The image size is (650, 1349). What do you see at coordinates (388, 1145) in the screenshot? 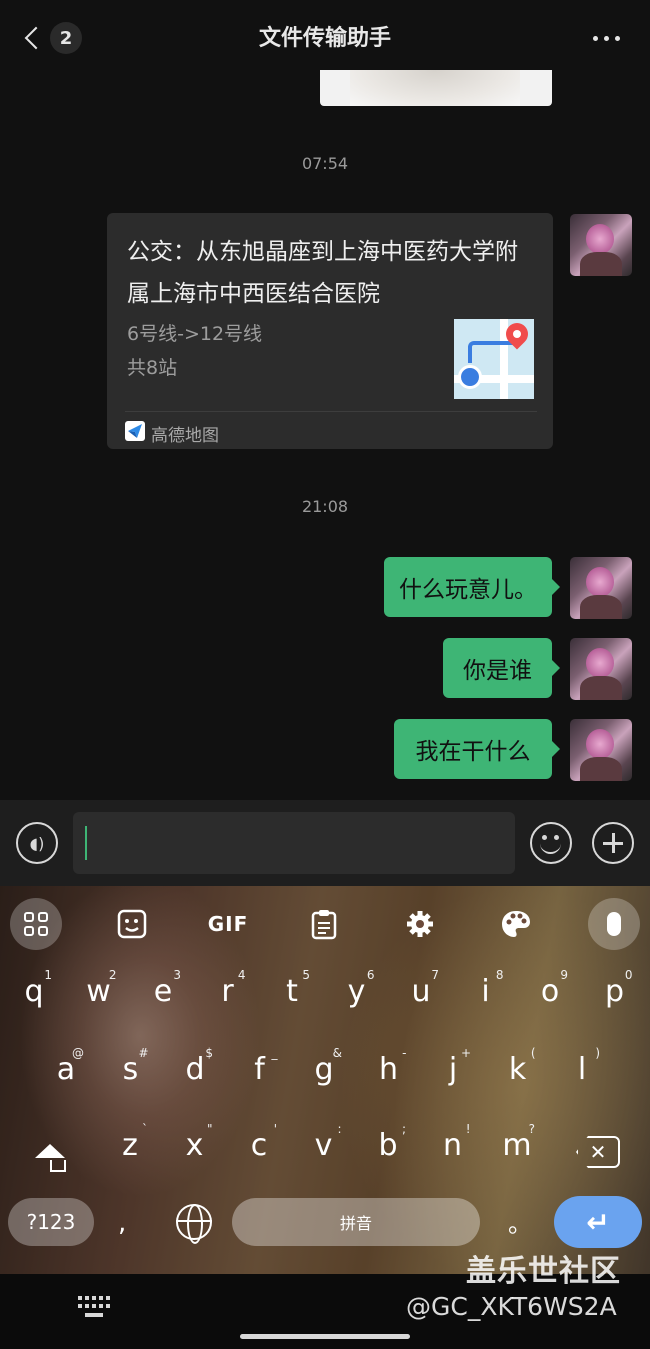
I see `key-letter: b` at bounding box center [388, 1145].